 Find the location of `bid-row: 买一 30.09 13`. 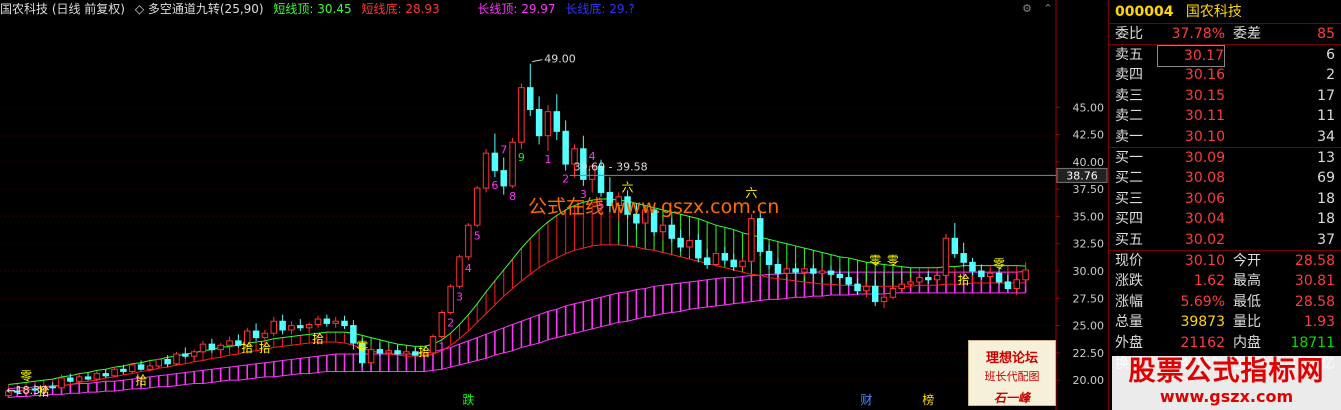

bid-row: 买一 30.09 13 is located at coordinates (1225, 158).